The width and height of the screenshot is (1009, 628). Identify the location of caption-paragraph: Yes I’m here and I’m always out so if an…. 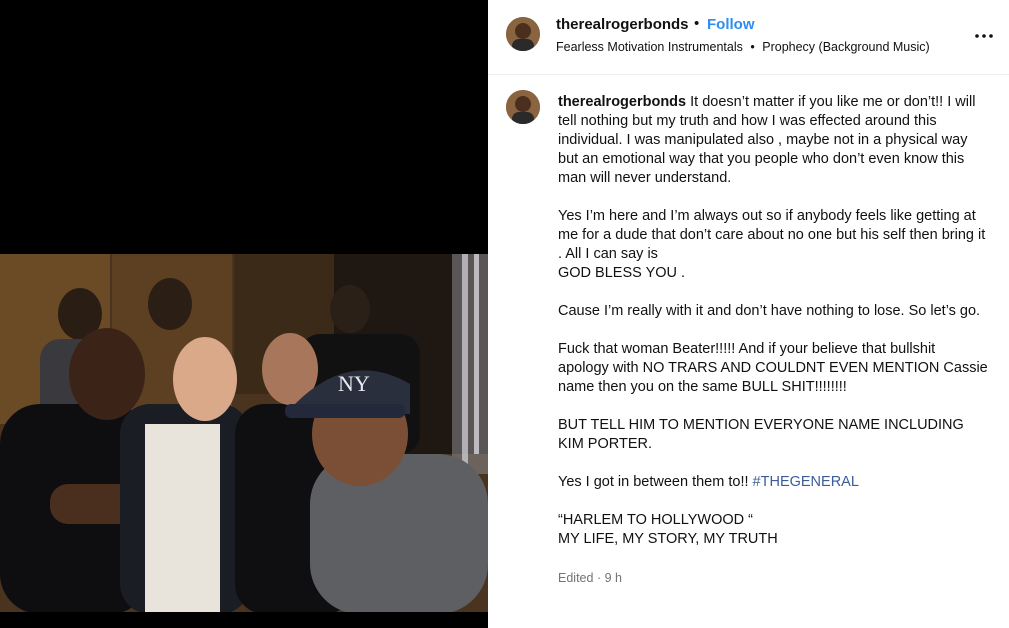
(773, 245).